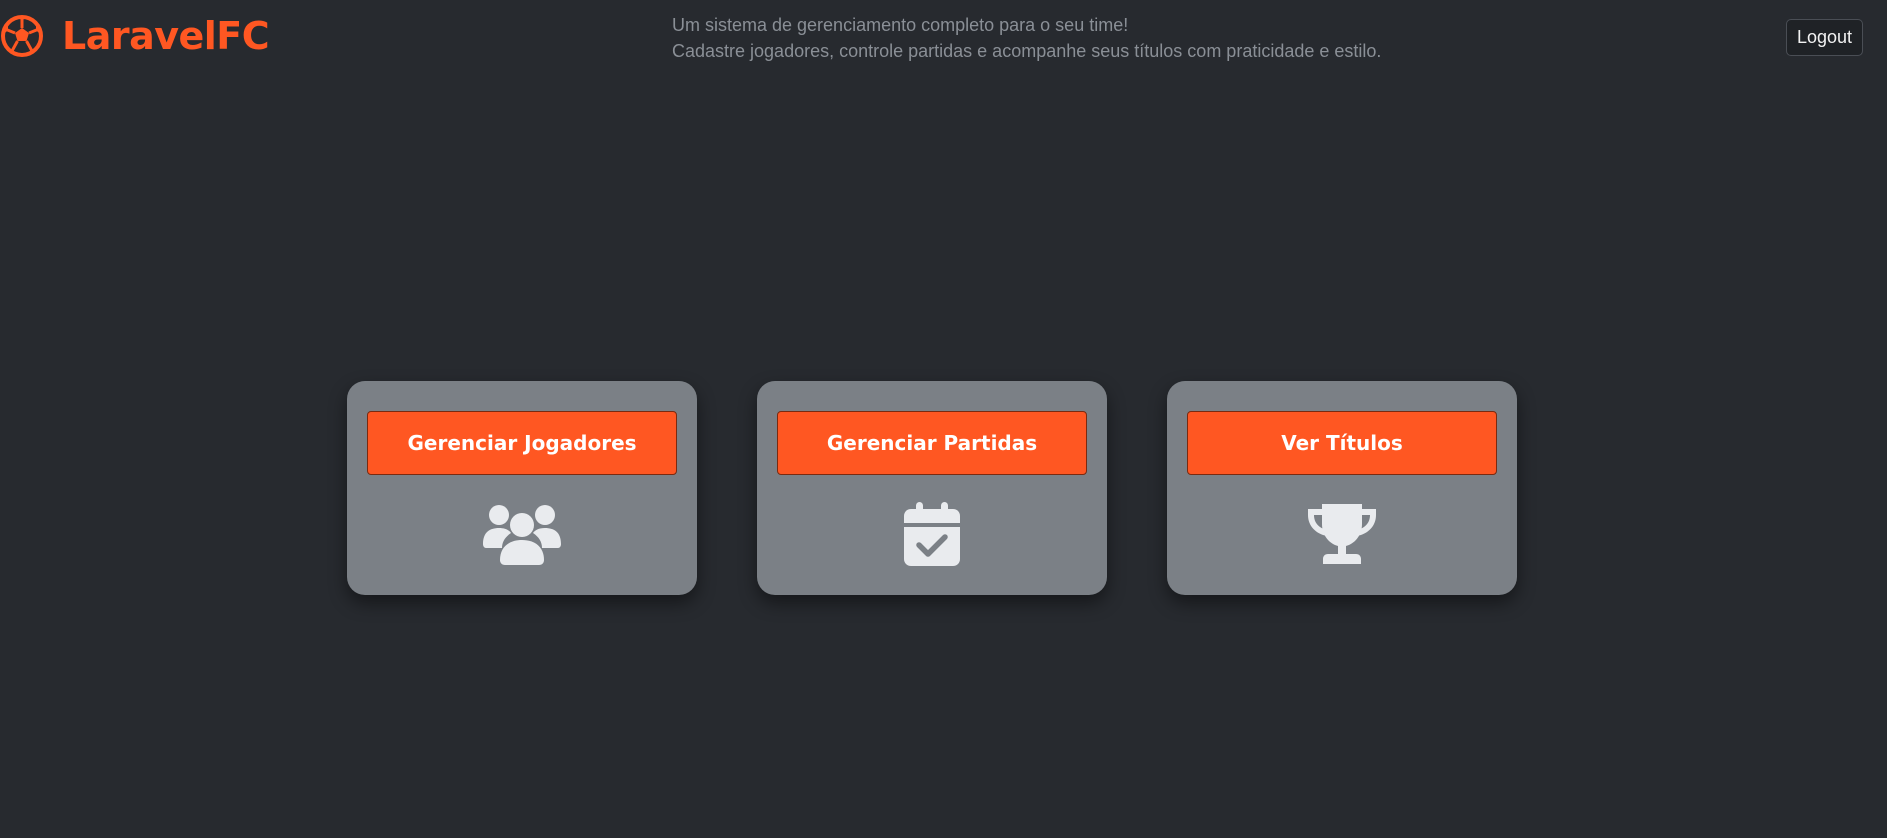  Describe the element at coordinates (22, 36) in the screenshot. I see `soccer-ball-icon` at that location.